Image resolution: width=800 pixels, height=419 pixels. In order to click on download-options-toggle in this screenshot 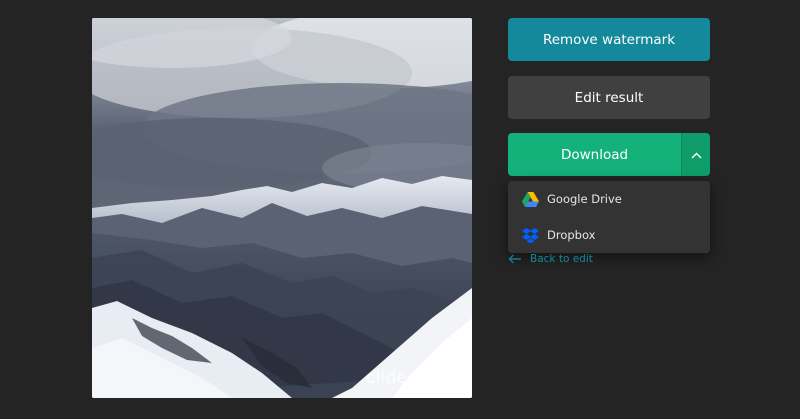, I will do `click(695, 154)`.